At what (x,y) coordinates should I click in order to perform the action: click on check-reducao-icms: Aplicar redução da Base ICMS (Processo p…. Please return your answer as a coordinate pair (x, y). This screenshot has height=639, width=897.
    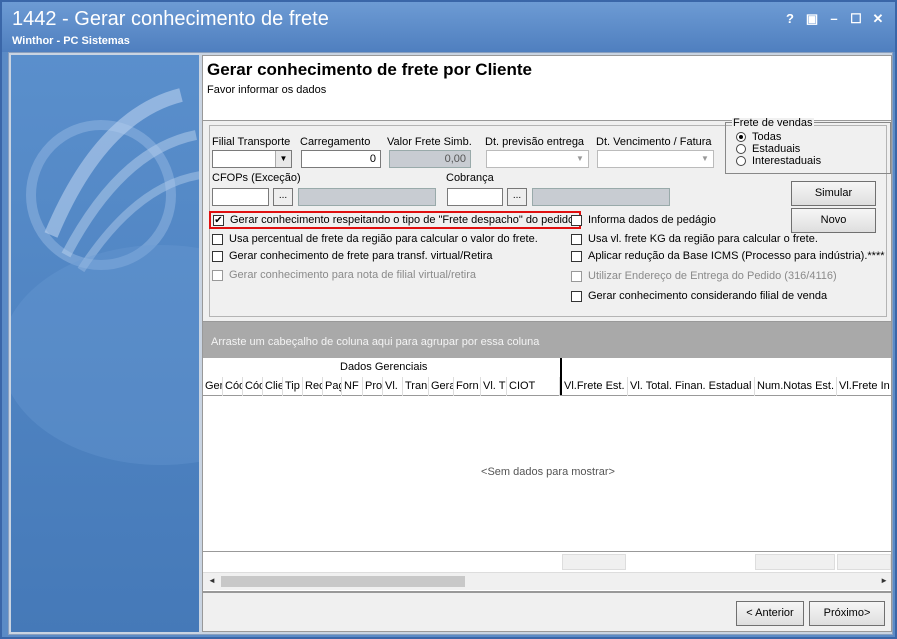
    Looking at the image, I should click on (728, 256).